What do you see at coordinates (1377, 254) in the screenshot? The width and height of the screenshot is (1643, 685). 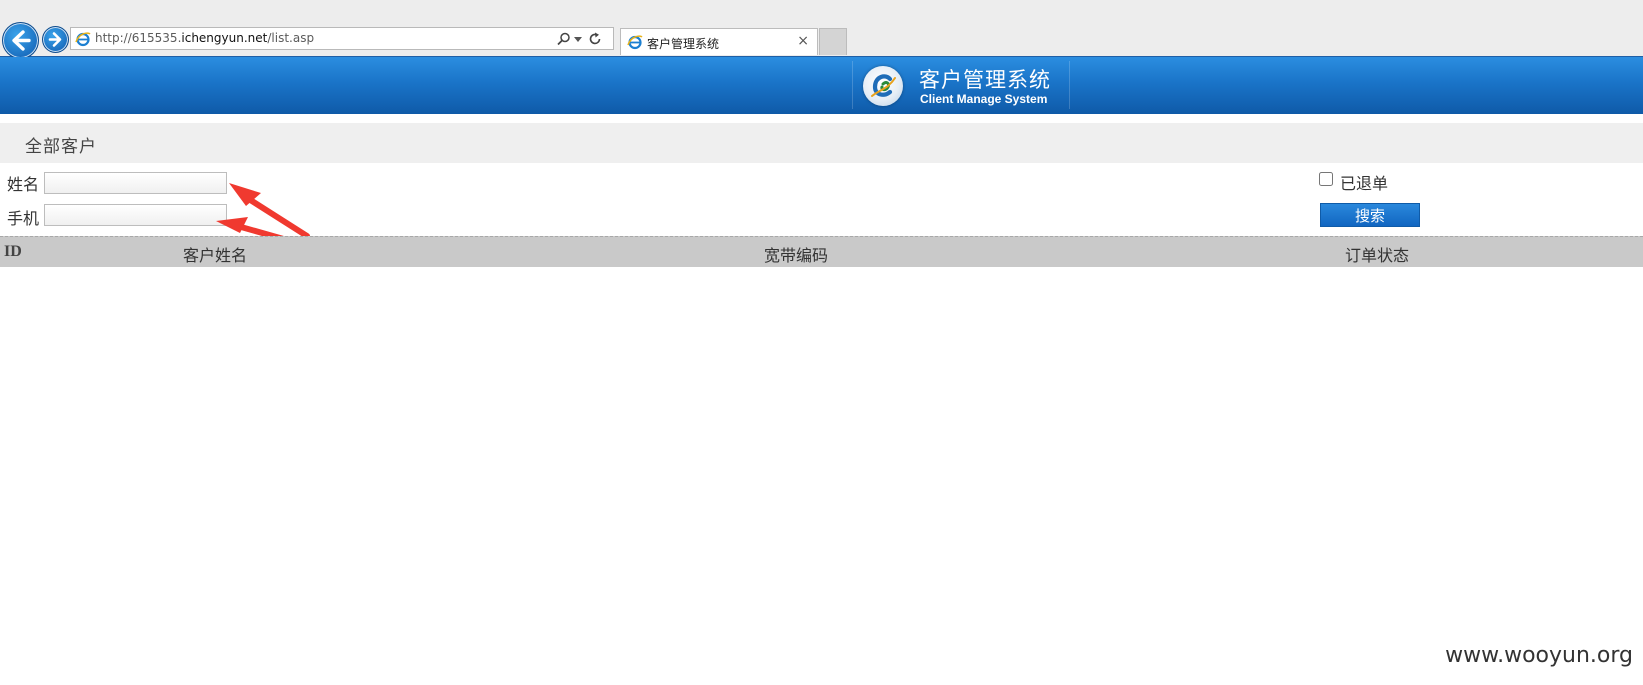 I see `column-header-order-status: 订单状态` at bounding box center [1377, 254].